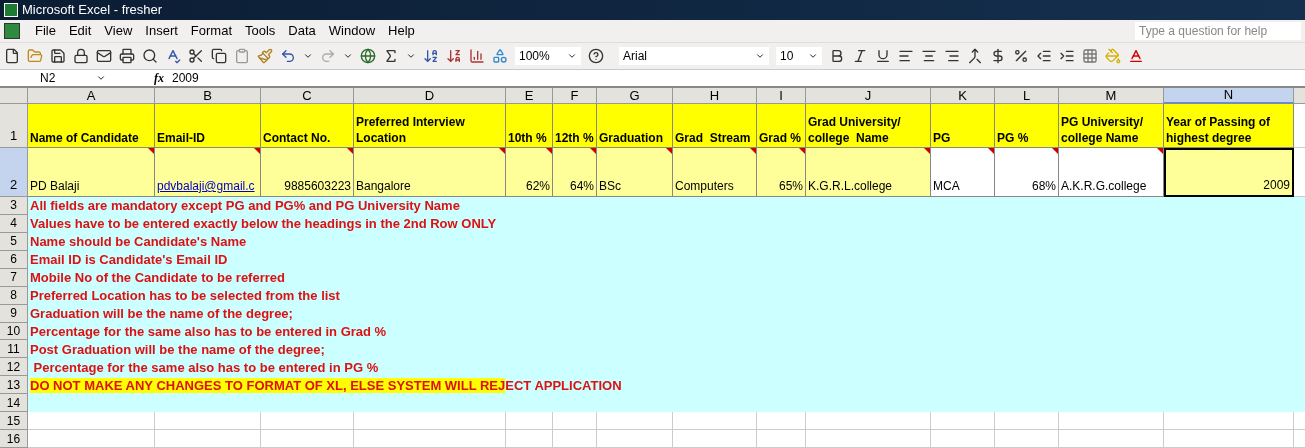 Image resolution: width=1305 pixels, height=448 pixels. I want to click on workbook-icon, so click(12, 31).